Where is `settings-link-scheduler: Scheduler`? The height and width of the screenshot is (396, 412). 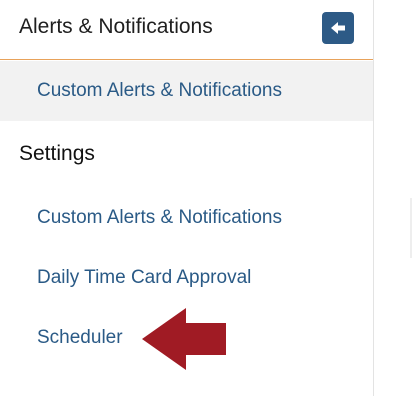
settings-link-scheduler: Scheduler is located at coordinates (80, 338).